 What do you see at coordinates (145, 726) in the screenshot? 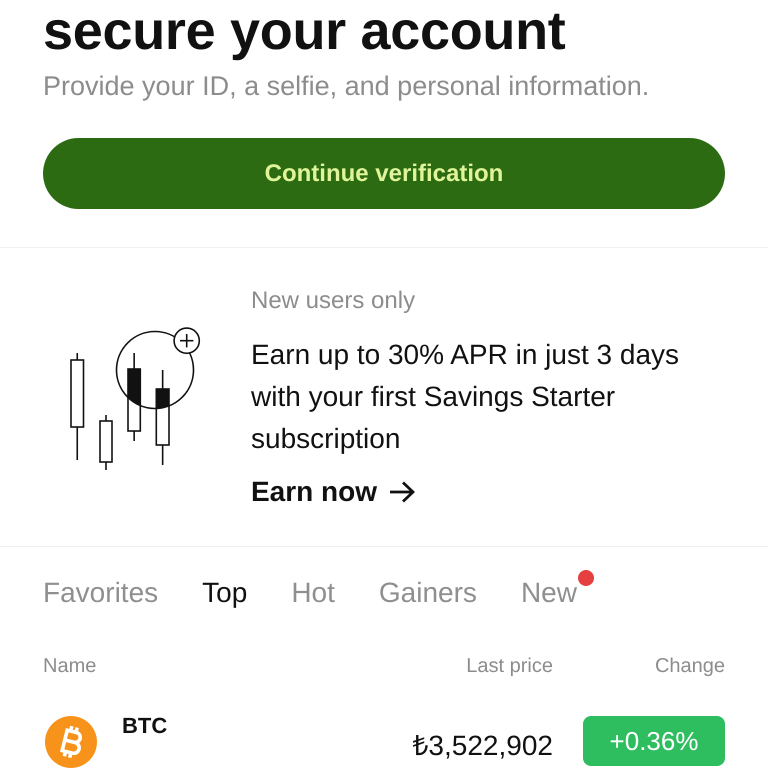
I see `coin-symbol: BTC` at bounding box center [145, 726].